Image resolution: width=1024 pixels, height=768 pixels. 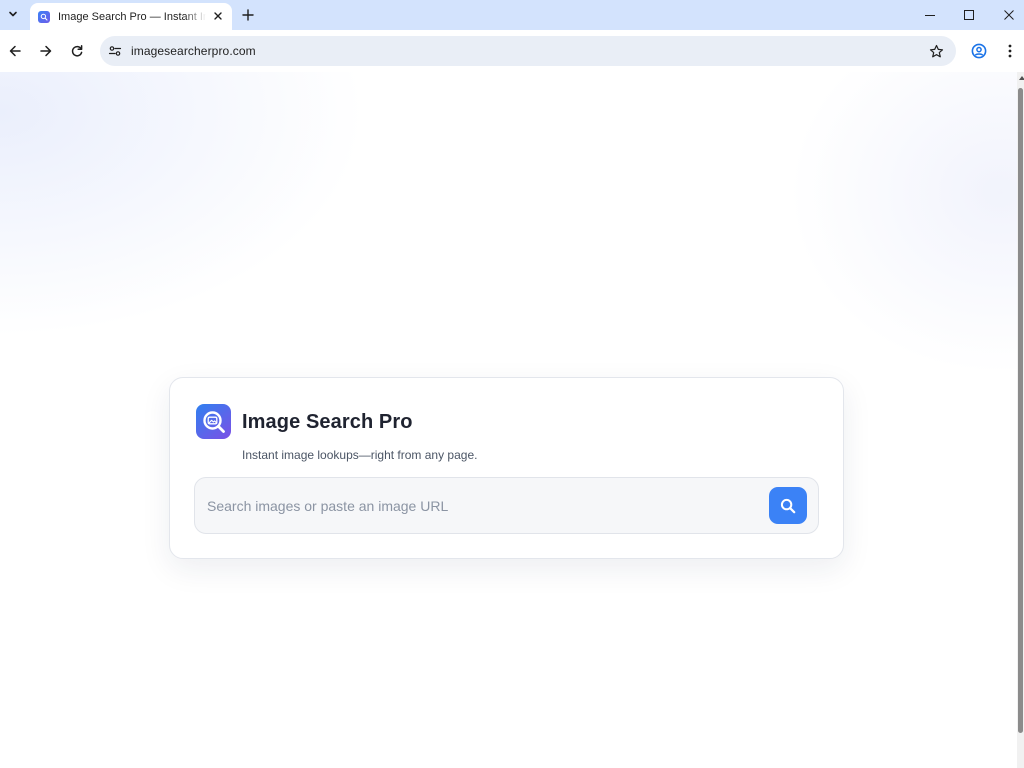 I want to click on tab-close-button, so click(x=218, y=16).